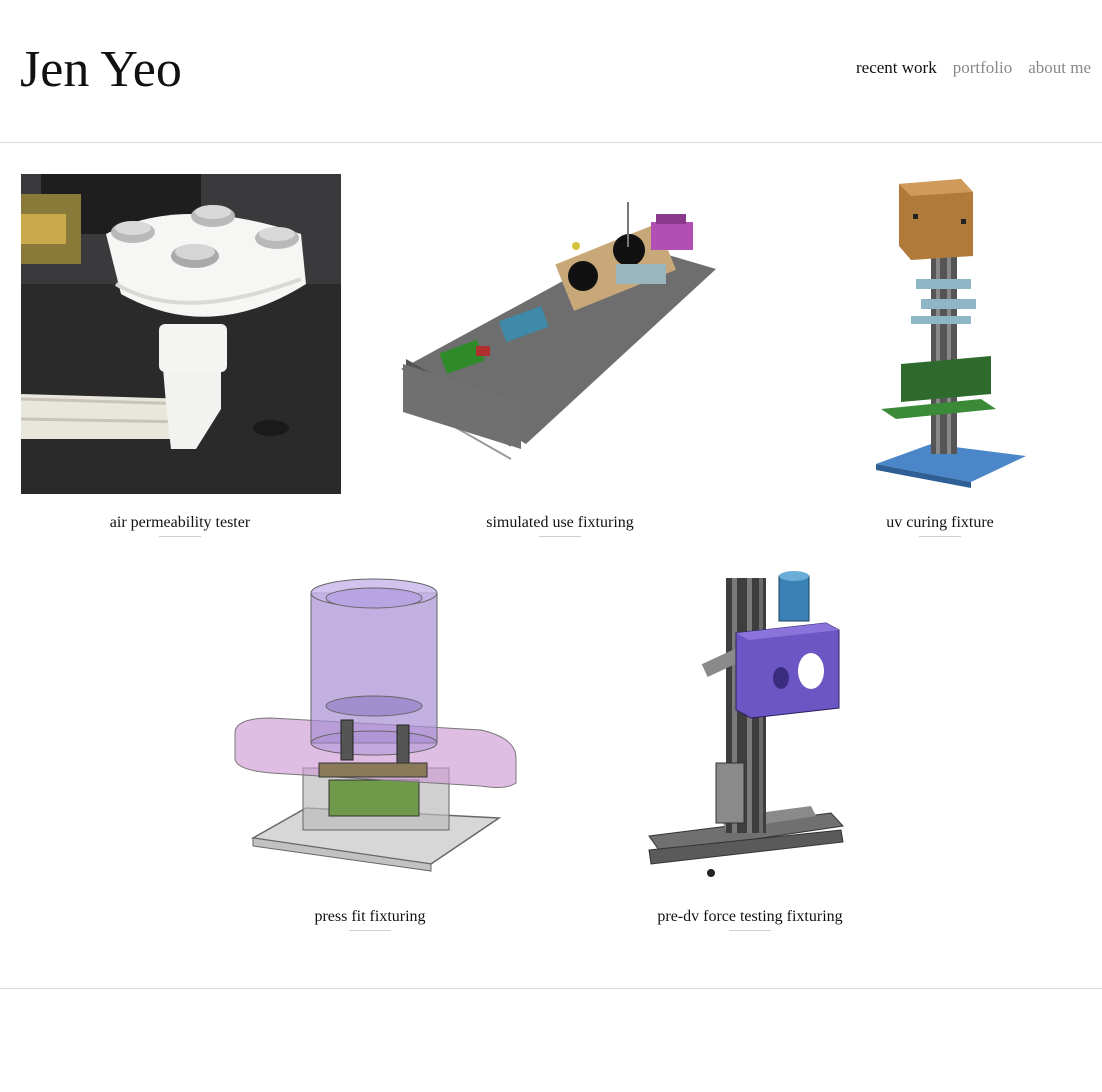 The height and width of the screenshot is (1092, 1102). What do you see at coordinates (551, 71) in the screenshot?
I see `site-header: Jen Yeo recent work portfolio about me` at bounding box center [551, 71].